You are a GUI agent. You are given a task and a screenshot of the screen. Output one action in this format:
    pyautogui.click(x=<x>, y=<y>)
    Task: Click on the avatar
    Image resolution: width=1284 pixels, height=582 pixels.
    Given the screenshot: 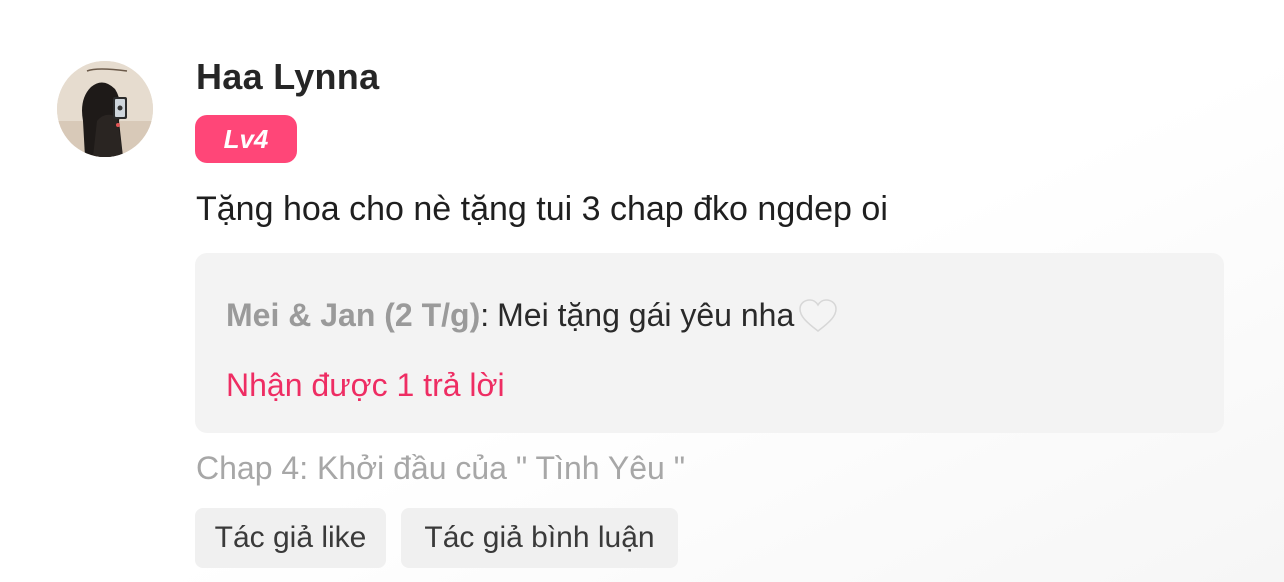 What is the action you would take?
    pyautogui.click(x=105, y=109)
    